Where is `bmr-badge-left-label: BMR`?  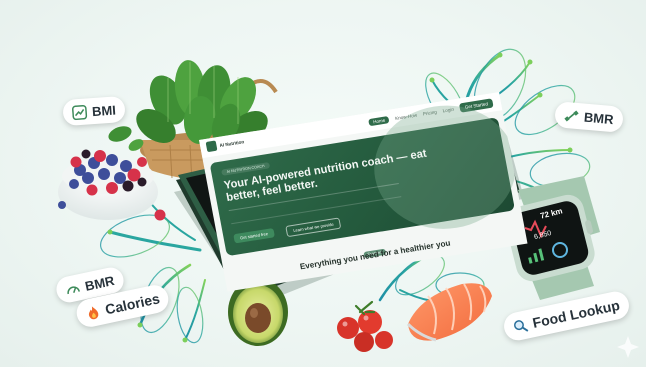 bmr-badge-left-label: BMR is located at coordinates (99, 283).